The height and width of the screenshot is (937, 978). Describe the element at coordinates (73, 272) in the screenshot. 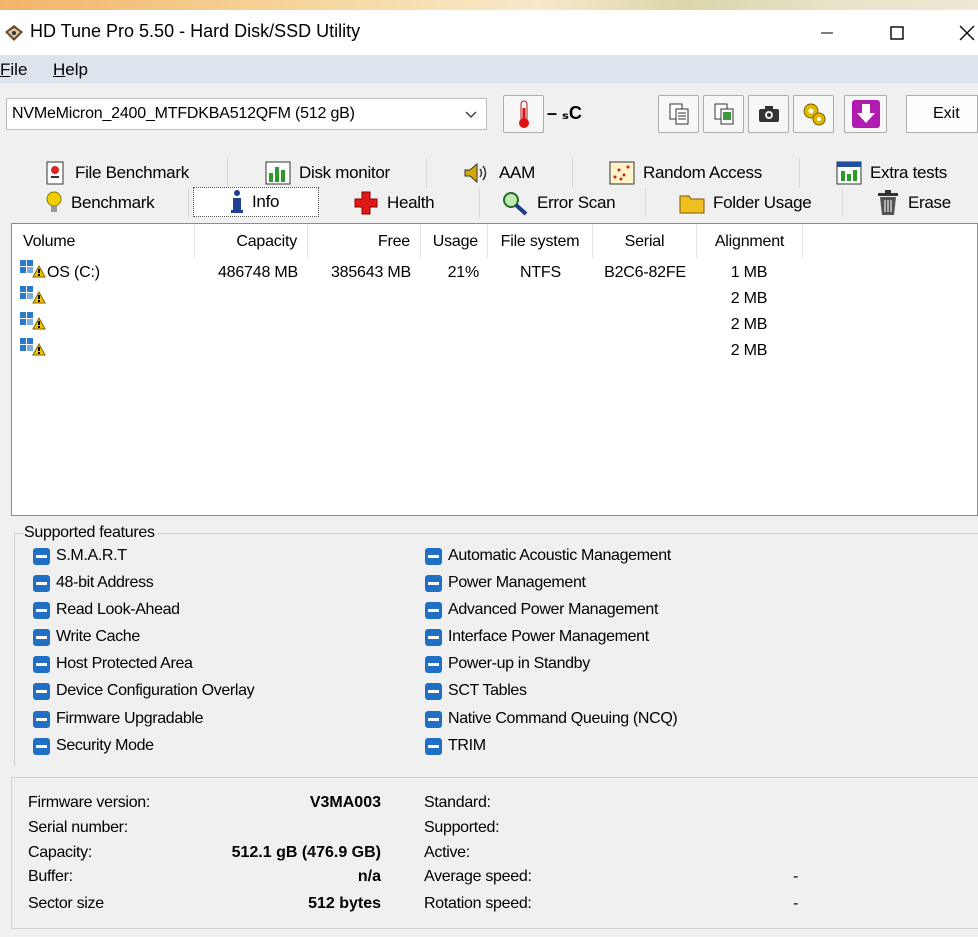

I see `volume-name: OS (C:)` at that location.